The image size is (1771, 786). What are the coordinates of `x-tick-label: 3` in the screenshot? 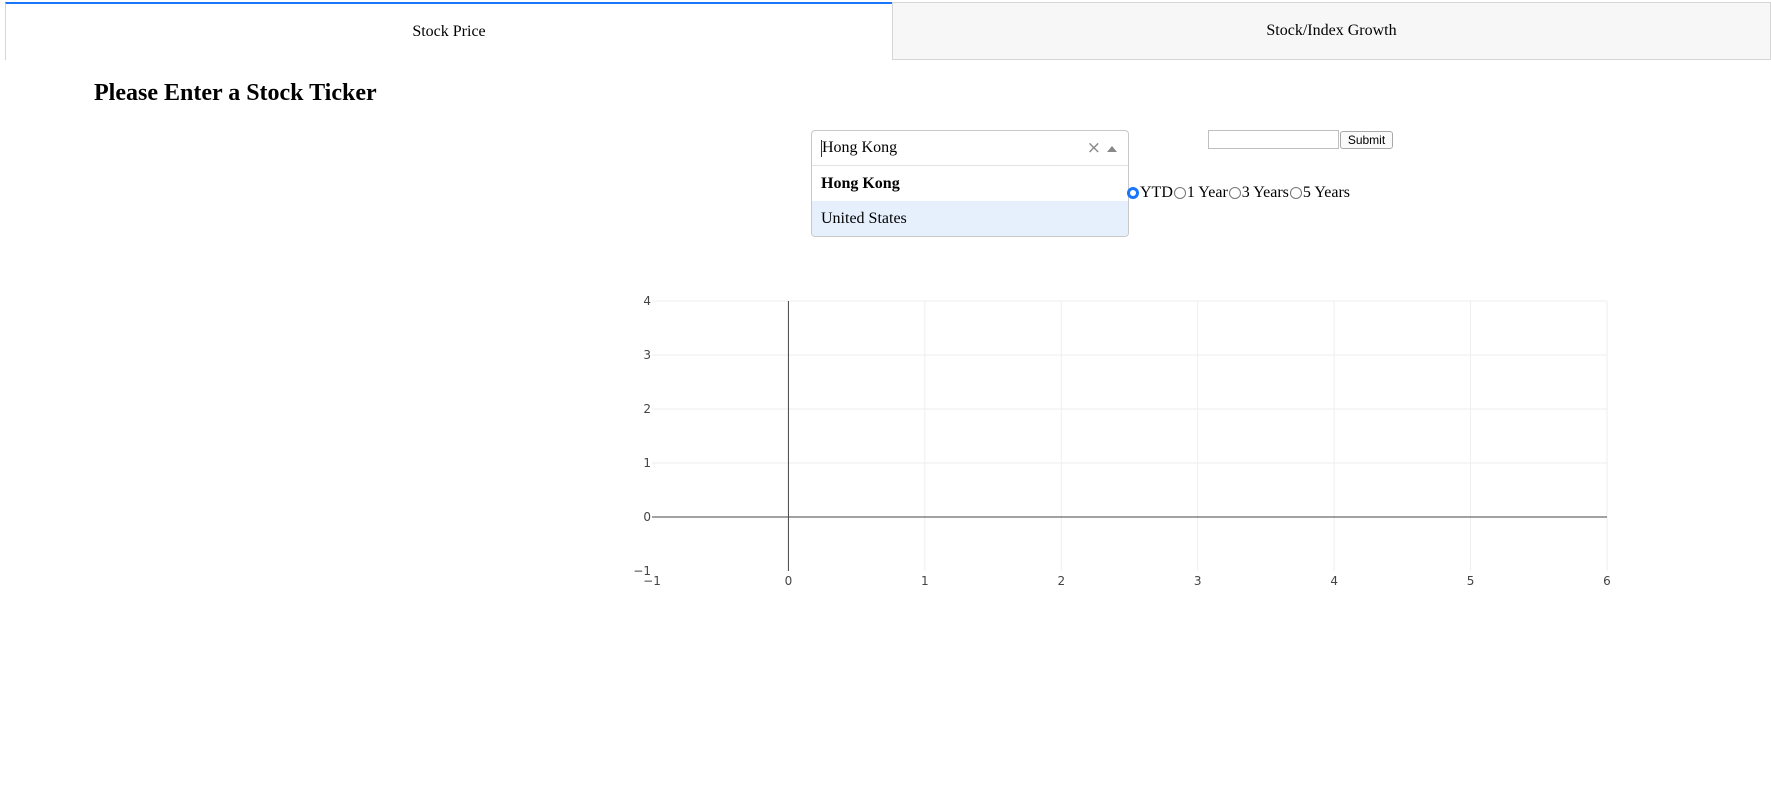 It's located at (1198, 581).